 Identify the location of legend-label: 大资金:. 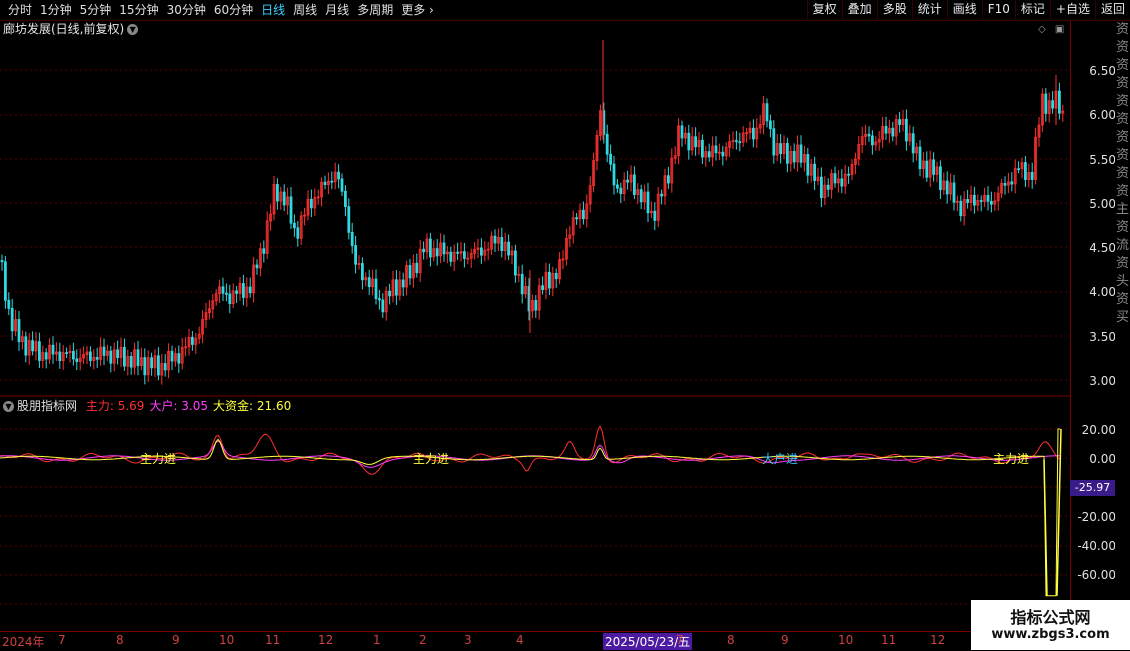
(233, 406).